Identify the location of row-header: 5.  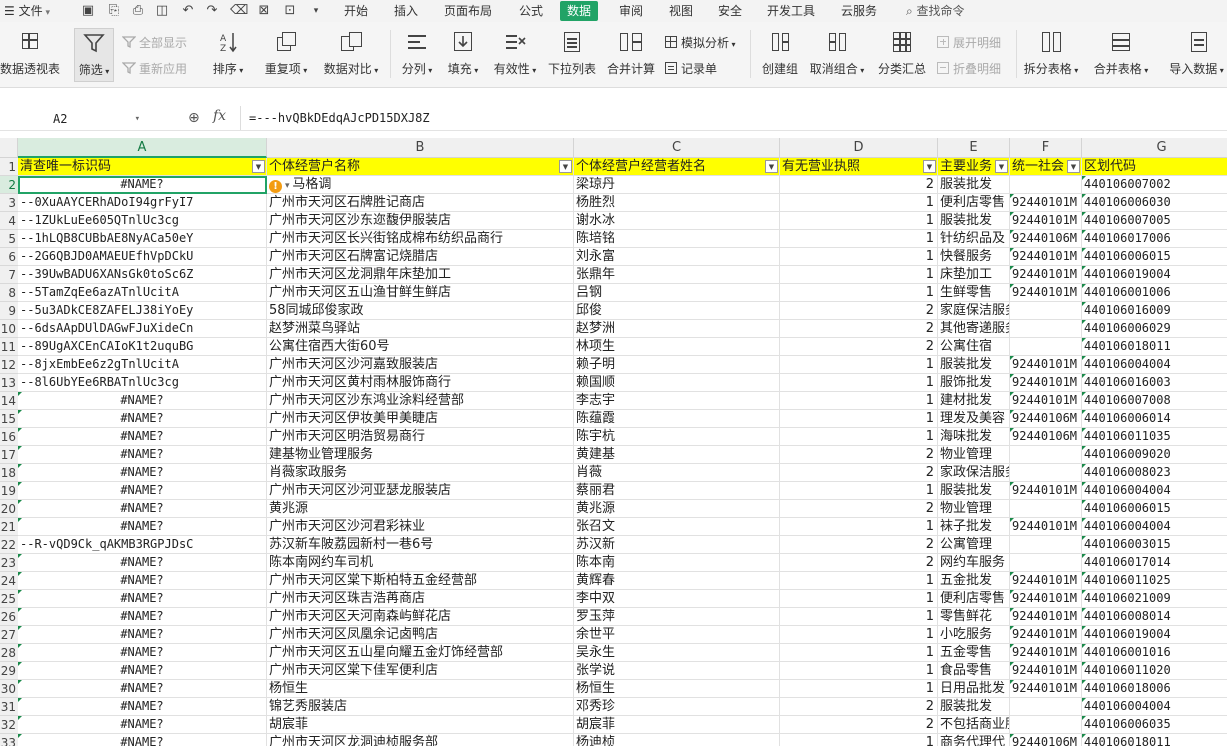
(9, 239).